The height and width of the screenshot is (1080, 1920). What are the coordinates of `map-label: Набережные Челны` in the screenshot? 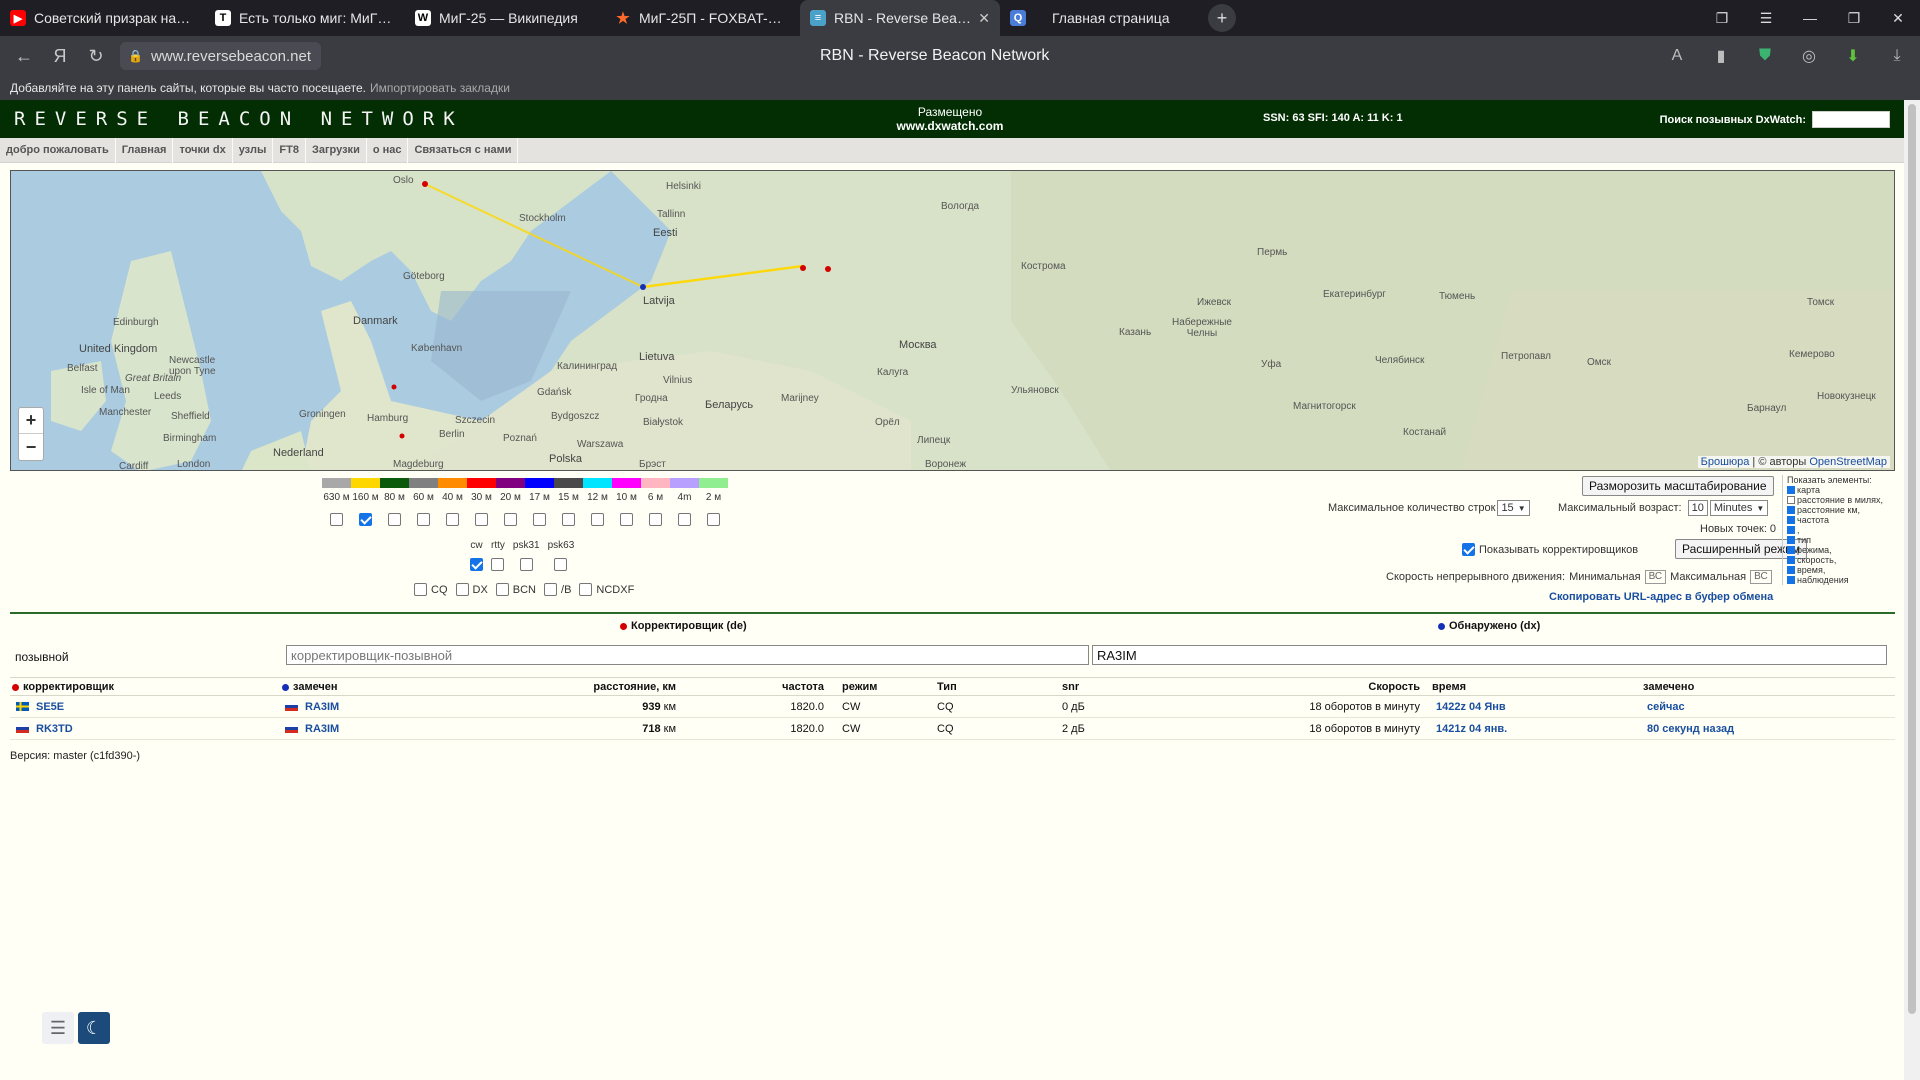 It's located at (1202, 328).